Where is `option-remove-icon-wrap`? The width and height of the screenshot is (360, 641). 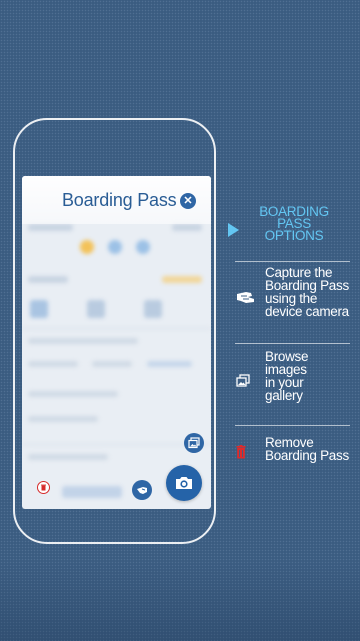 option-remove-icon-wrap is located at coordinates (241, 454).